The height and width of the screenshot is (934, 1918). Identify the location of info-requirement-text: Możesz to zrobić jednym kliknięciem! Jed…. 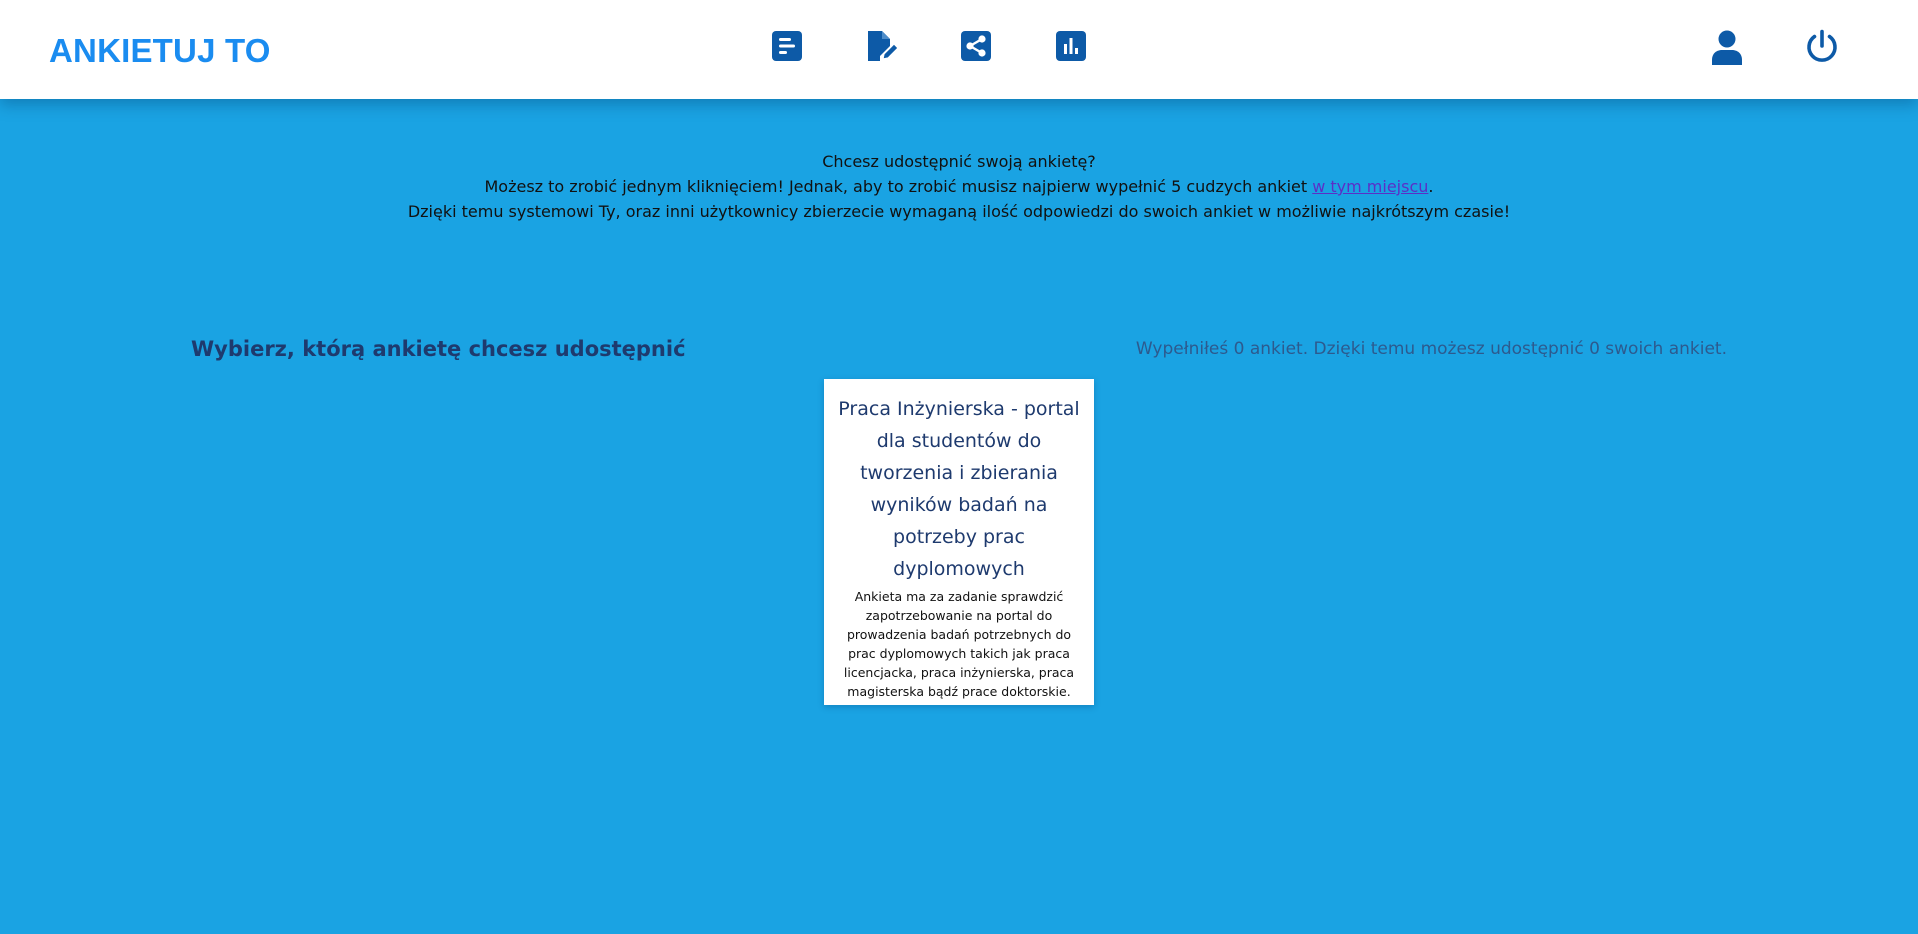
(898, 186).